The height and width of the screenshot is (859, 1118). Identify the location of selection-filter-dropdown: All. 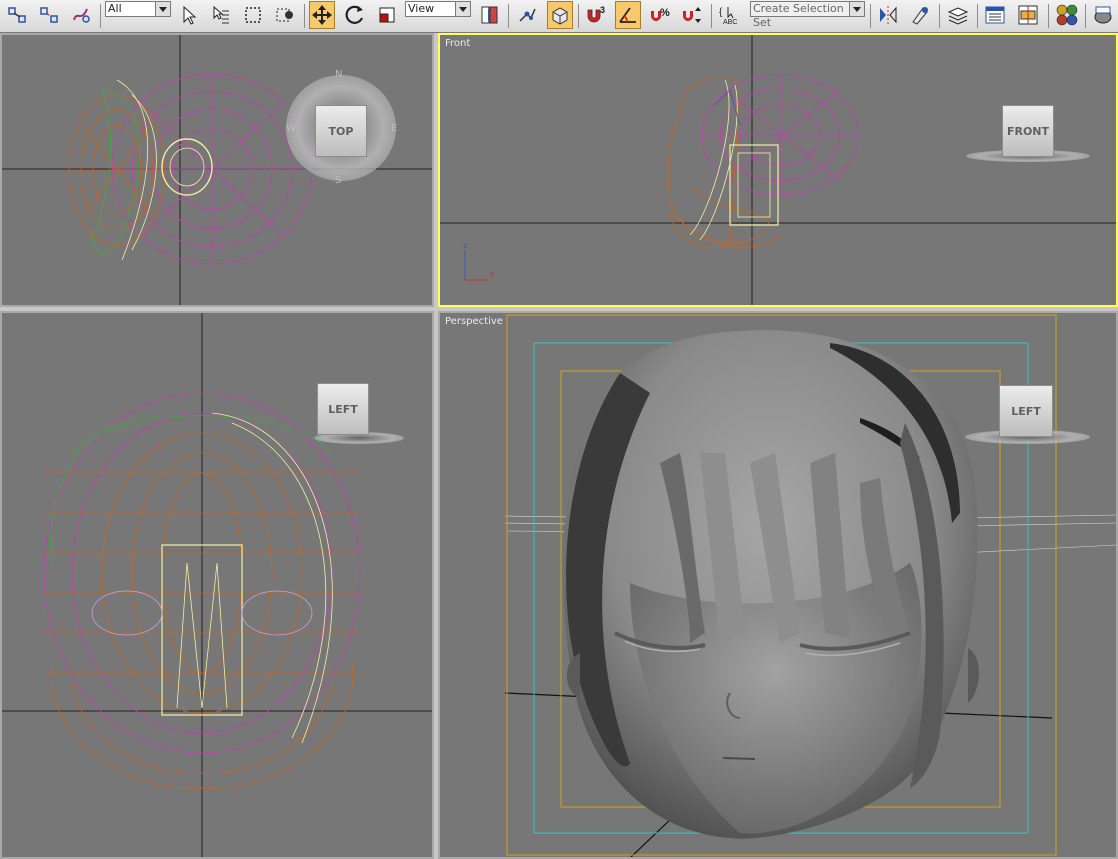
(138, 9).